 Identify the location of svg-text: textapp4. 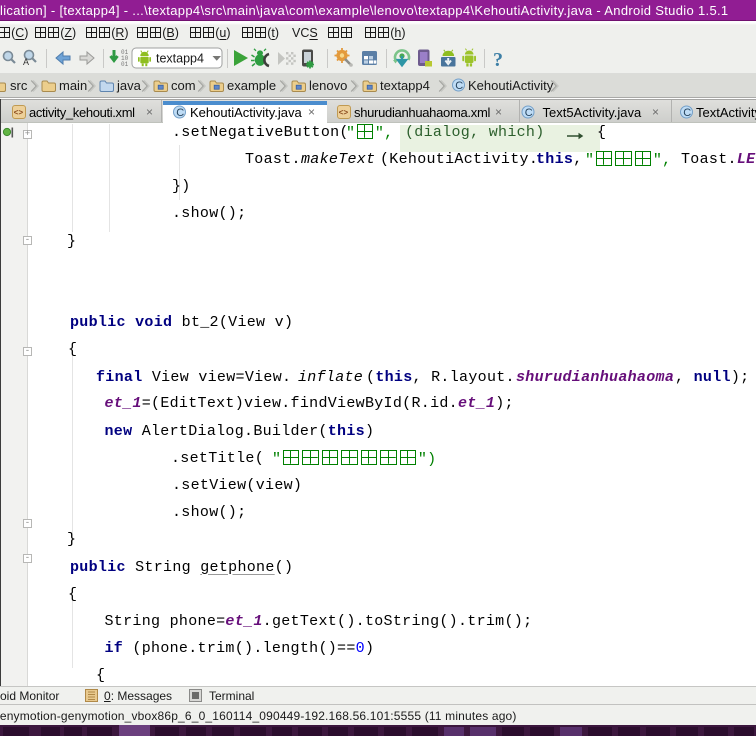
(180, 59).